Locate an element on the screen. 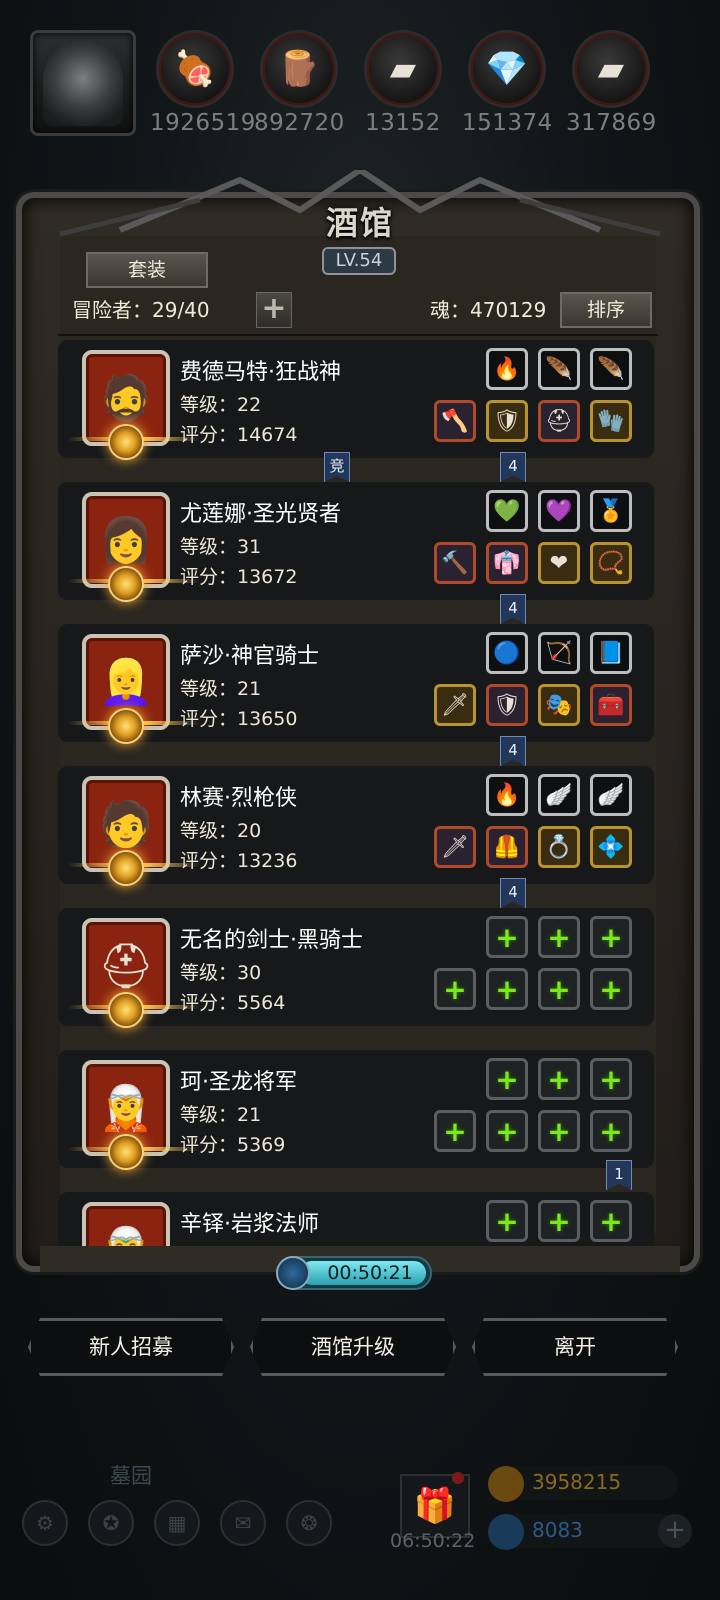 This screenshot has height=1600, width=720. medal-icon: 🏅 is located at coordinates (611, 511).